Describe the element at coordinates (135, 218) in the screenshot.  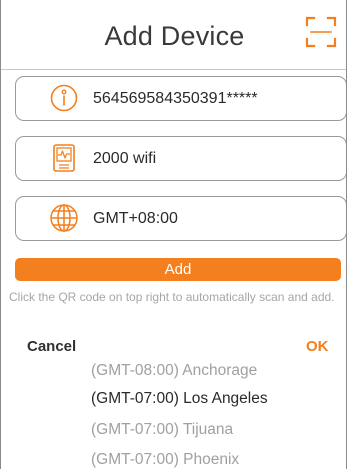
I see `timezone-value: GMT+08:00` at that location.